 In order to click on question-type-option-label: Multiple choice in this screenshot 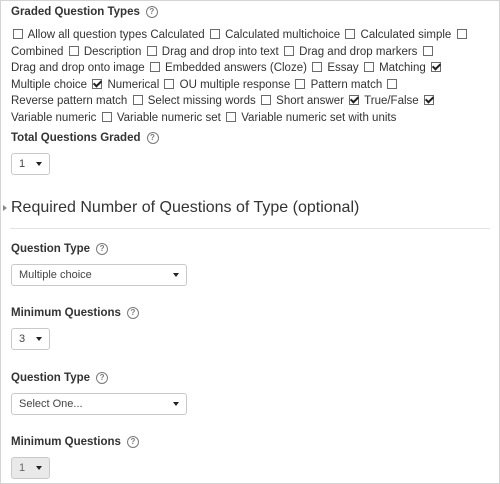, I will do `click(49, 85)`.